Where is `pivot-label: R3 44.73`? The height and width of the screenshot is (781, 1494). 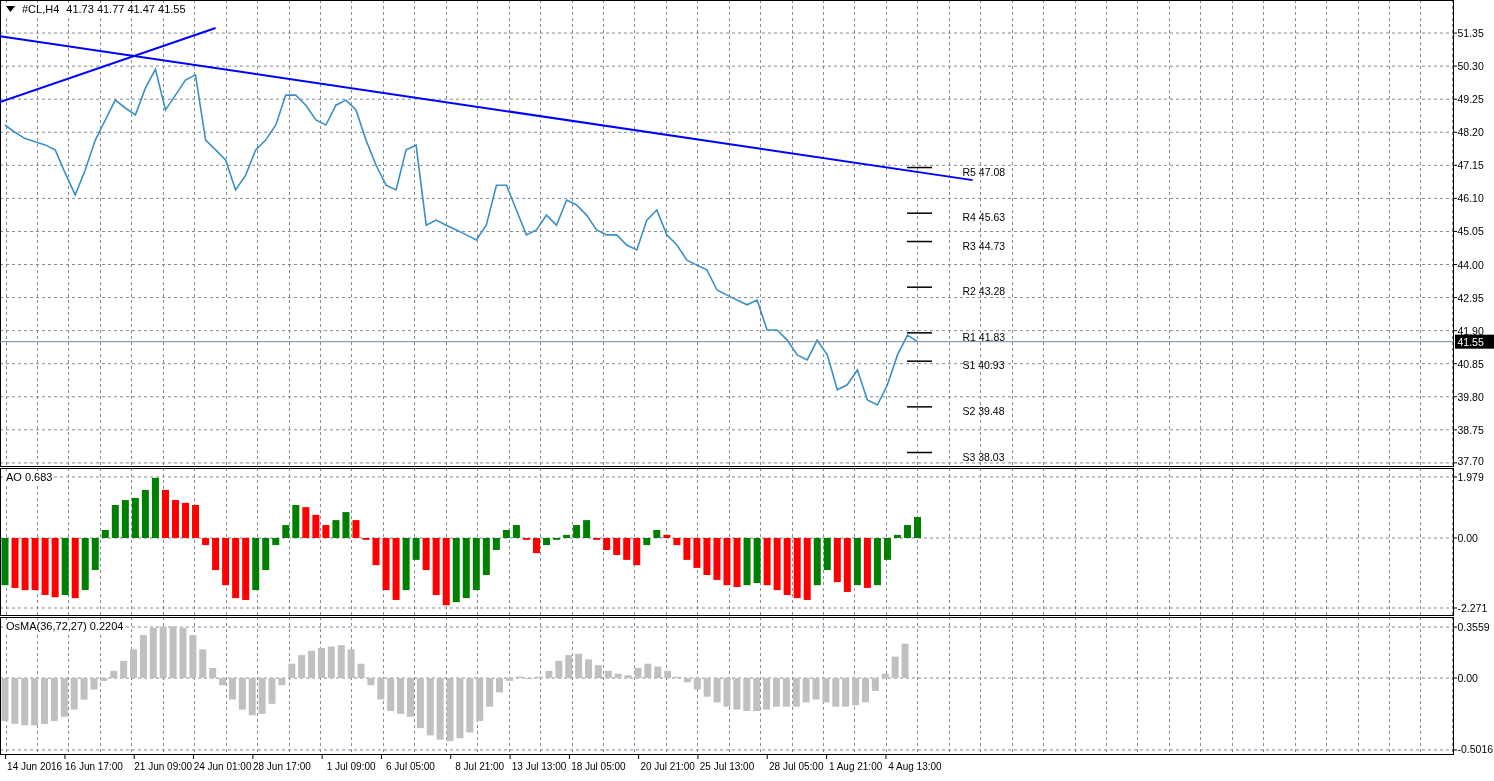 pivot-label: R3 44.73 is located at coordinates (984, 245).